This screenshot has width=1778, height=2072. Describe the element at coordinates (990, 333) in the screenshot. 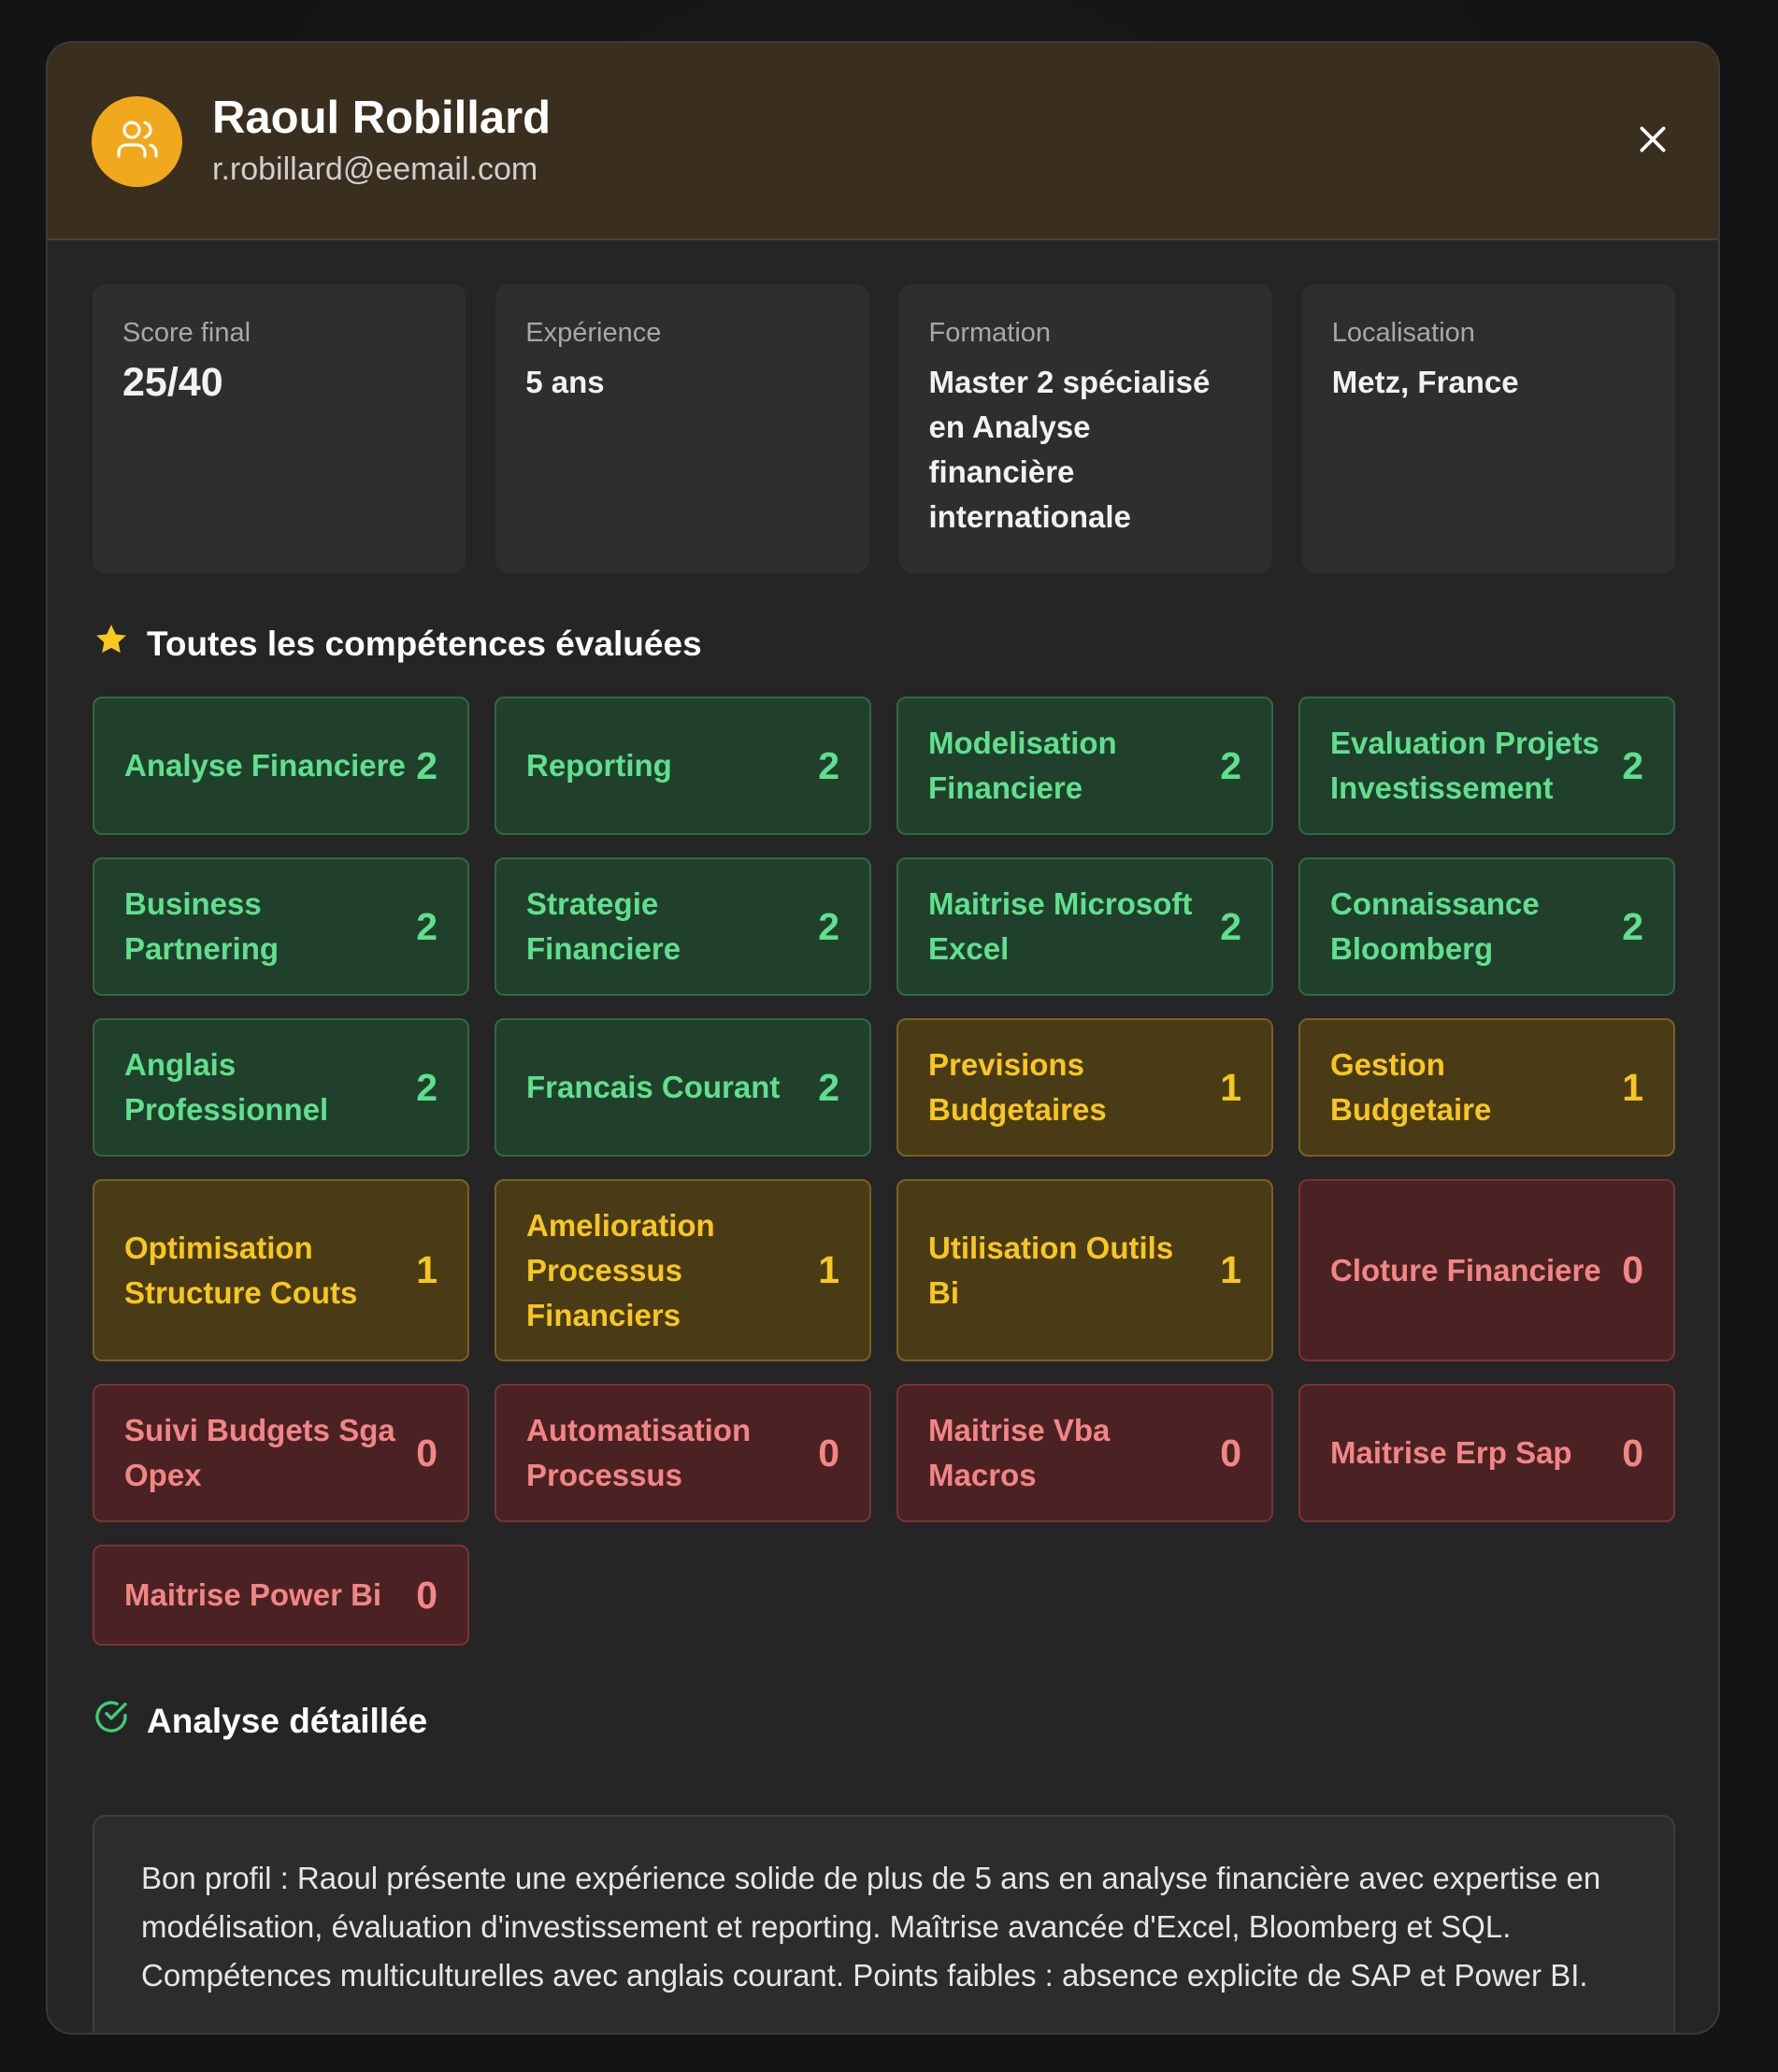

I see `stat-label: Formation` at that location.